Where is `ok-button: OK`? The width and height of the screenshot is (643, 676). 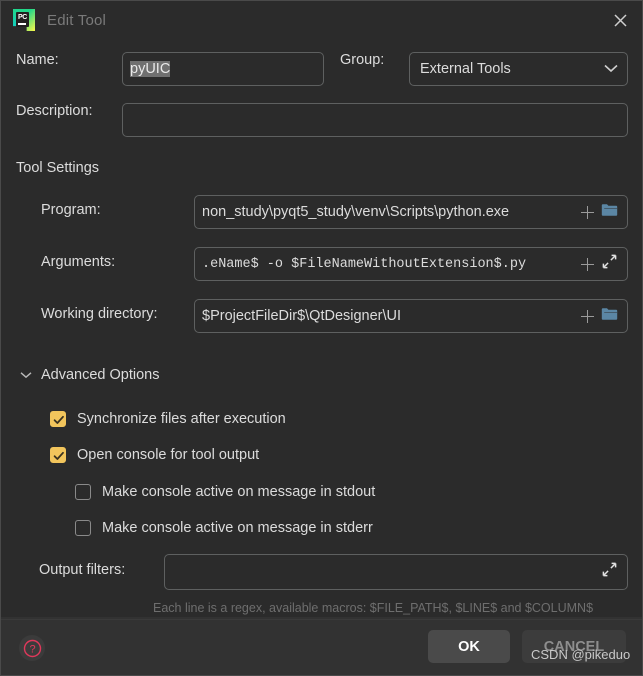
ok-button: OK is located at coordinates (469, 646).